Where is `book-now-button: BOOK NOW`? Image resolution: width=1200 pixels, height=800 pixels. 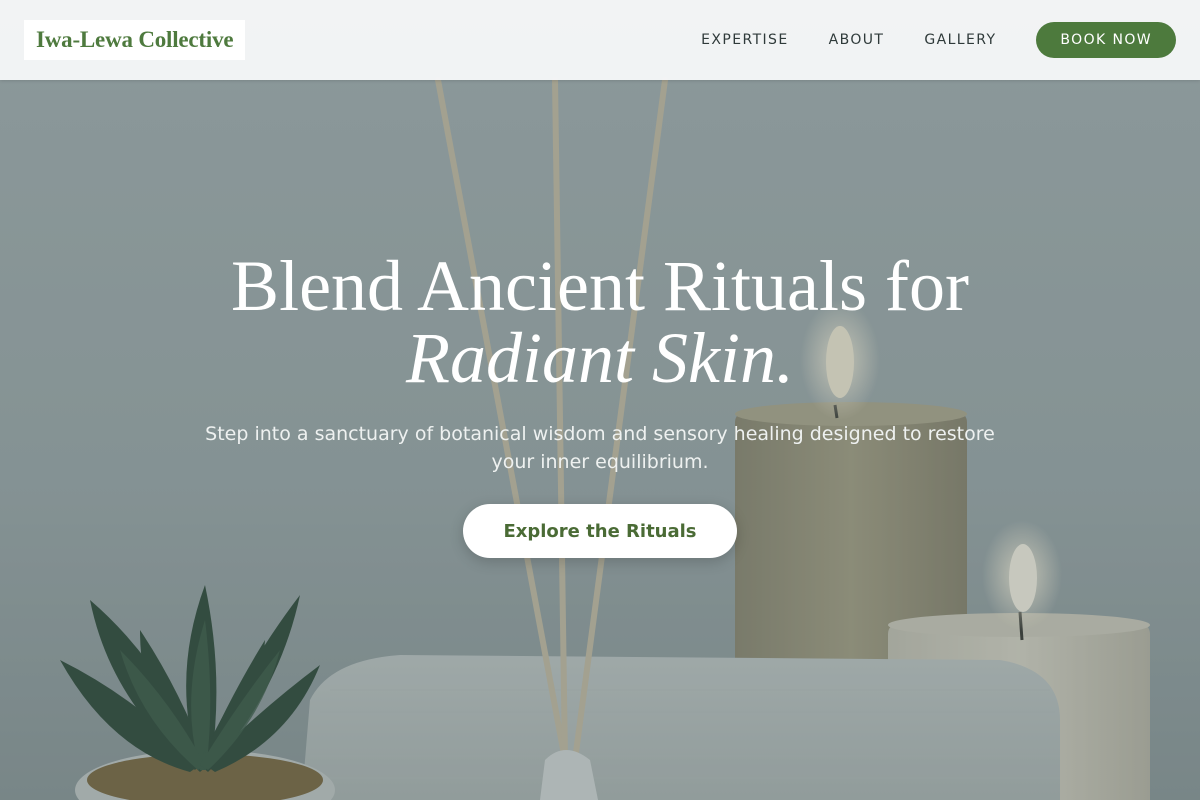 book-now-button: BOOK NOW is located at coordinates (1106, 40).